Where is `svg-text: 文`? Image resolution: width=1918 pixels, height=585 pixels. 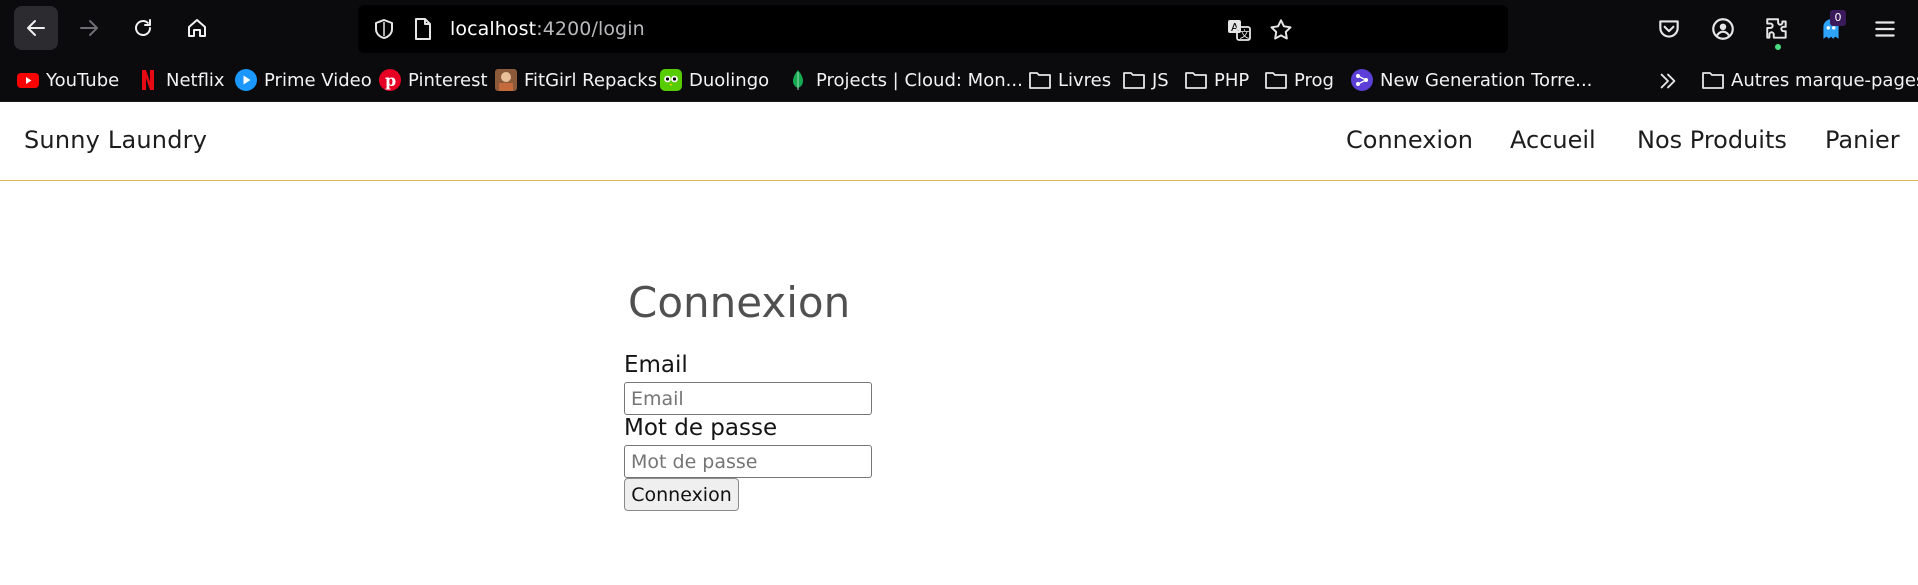
svg-text: 文 is located at coordinates (1245, 34).